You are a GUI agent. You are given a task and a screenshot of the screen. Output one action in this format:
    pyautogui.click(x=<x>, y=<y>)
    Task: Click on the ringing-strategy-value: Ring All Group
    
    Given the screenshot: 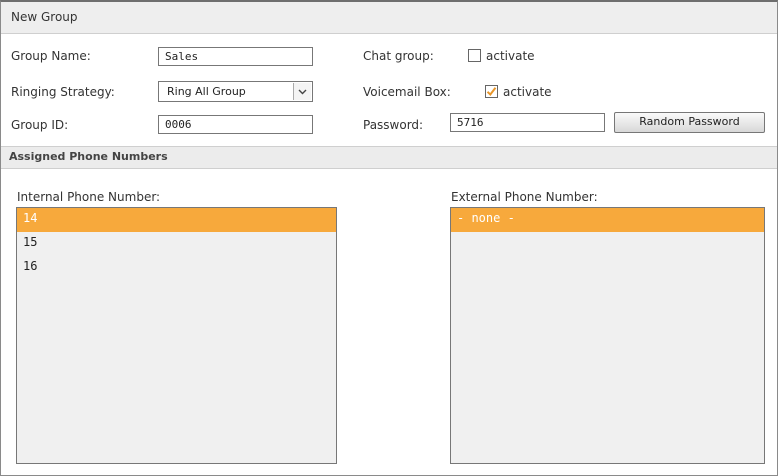 What is the action you would take?
    pyautogui.click(x=206, y=91)
    